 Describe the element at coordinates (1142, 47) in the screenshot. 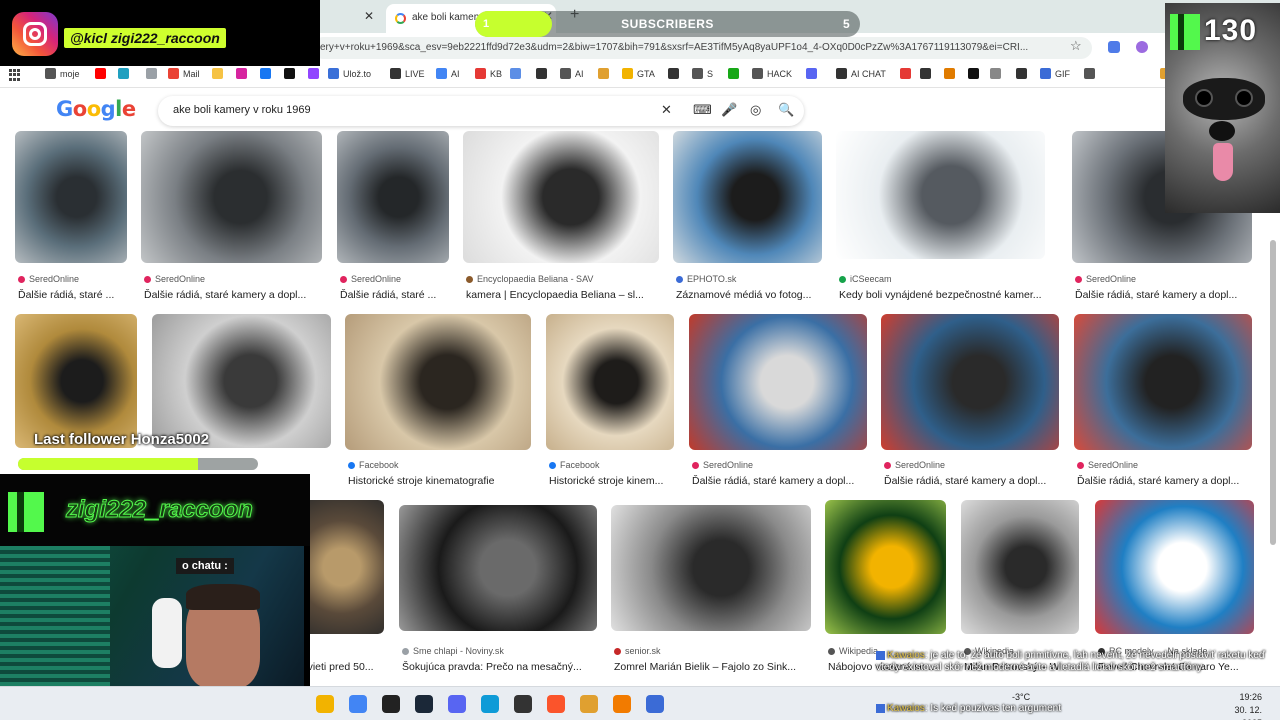

I see `extension-icon` at that location.